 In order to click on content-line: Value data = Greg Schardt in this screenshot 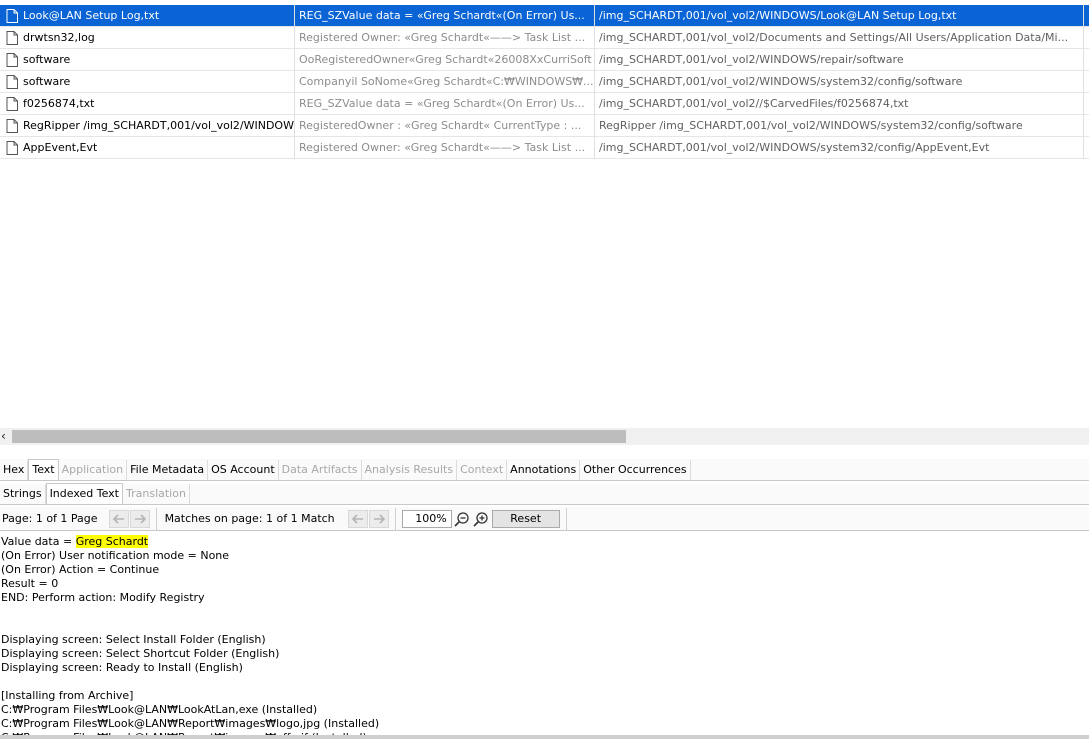, I will do `click(544, 542)`.